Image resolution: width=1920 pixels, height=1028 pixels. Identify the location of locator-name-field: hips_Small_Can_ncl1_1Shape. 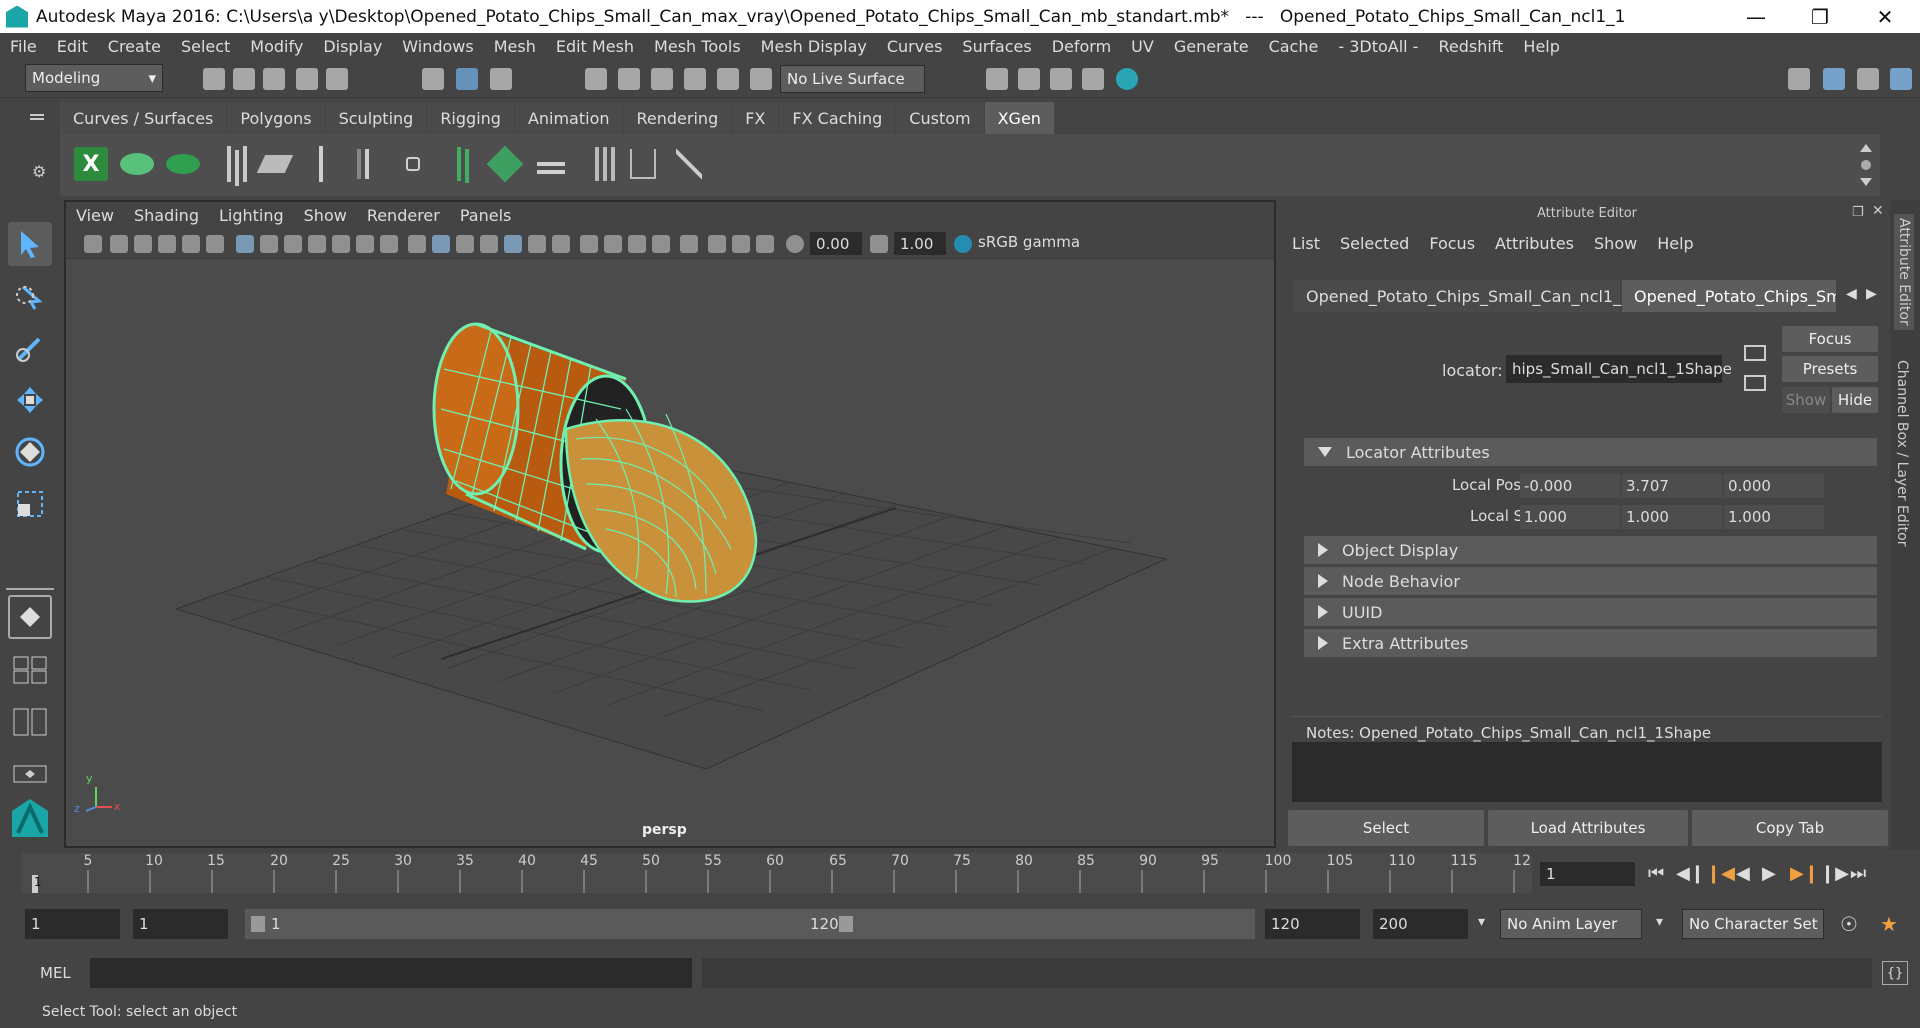
(1619, 369).